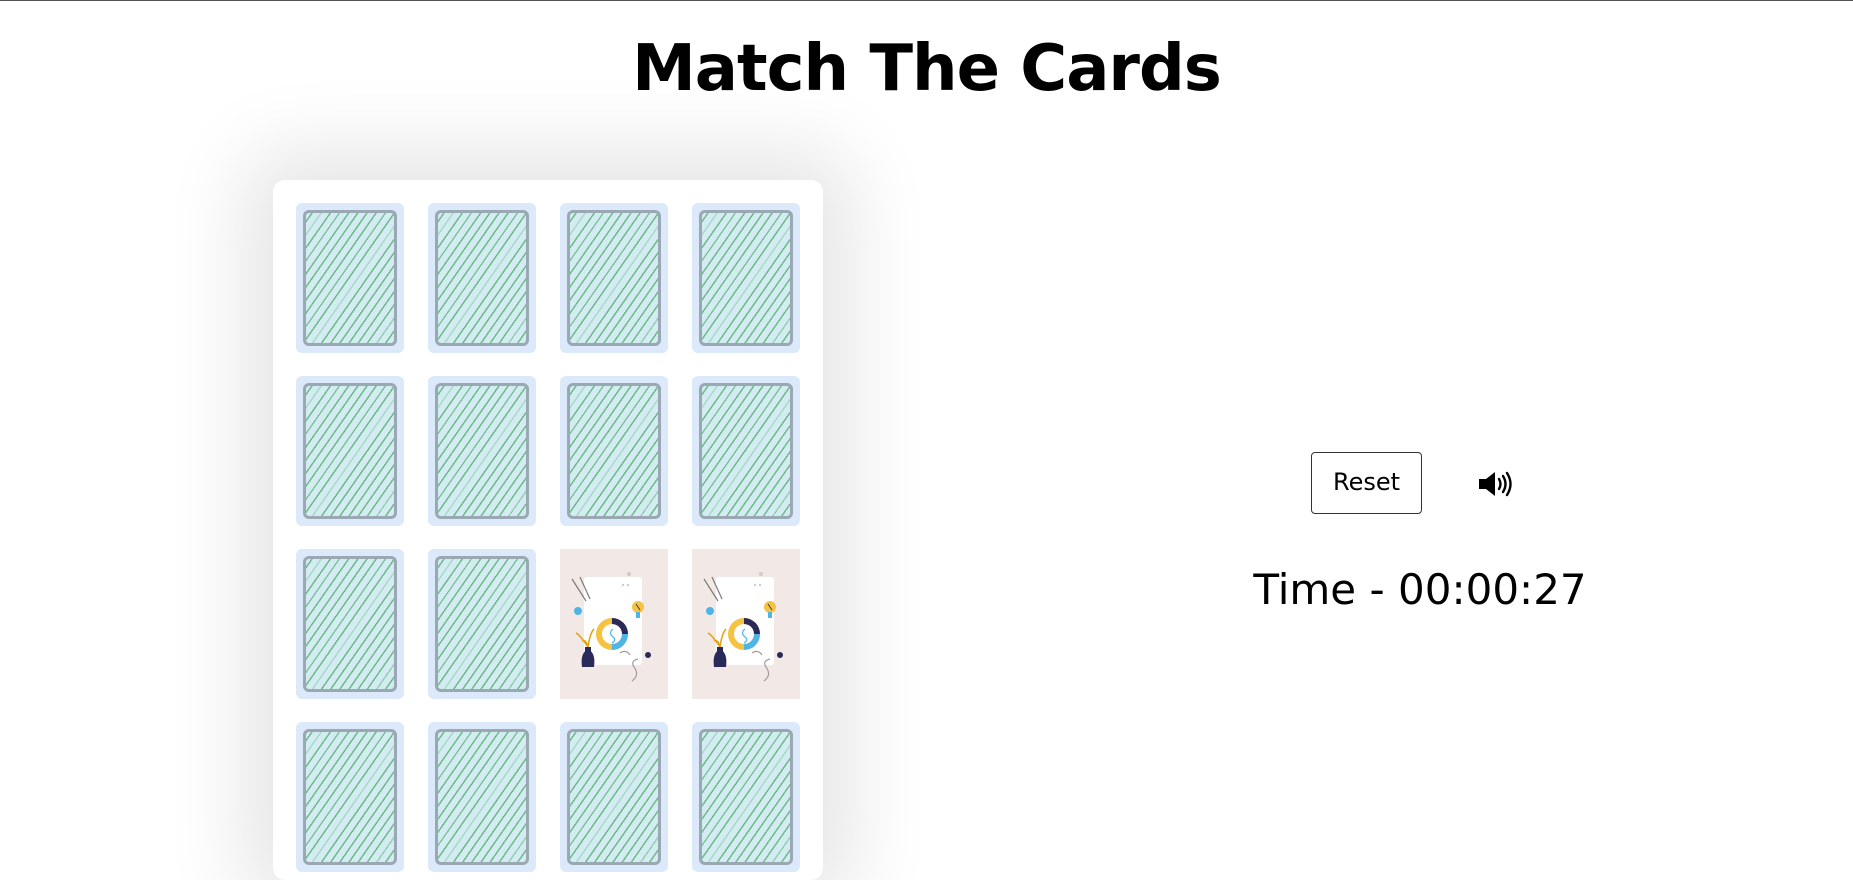  What do you see at coordinates (1495, 484) in the screenshot?
I see `speaker-volume-icon` at bounding box center [1495, 484].